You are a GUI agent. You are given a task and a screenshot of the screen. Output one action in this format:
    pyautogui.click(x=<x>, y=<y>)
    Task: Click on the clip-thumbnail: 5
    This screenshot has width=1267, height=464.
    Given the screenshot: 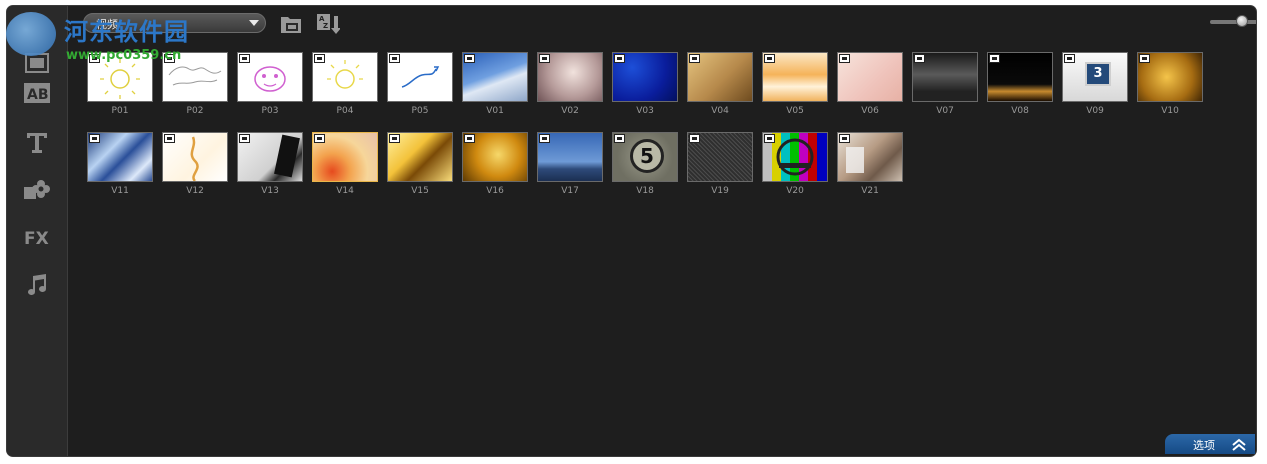 What is the action you would take?
    pyautogui.click(x=645, y=157)
    